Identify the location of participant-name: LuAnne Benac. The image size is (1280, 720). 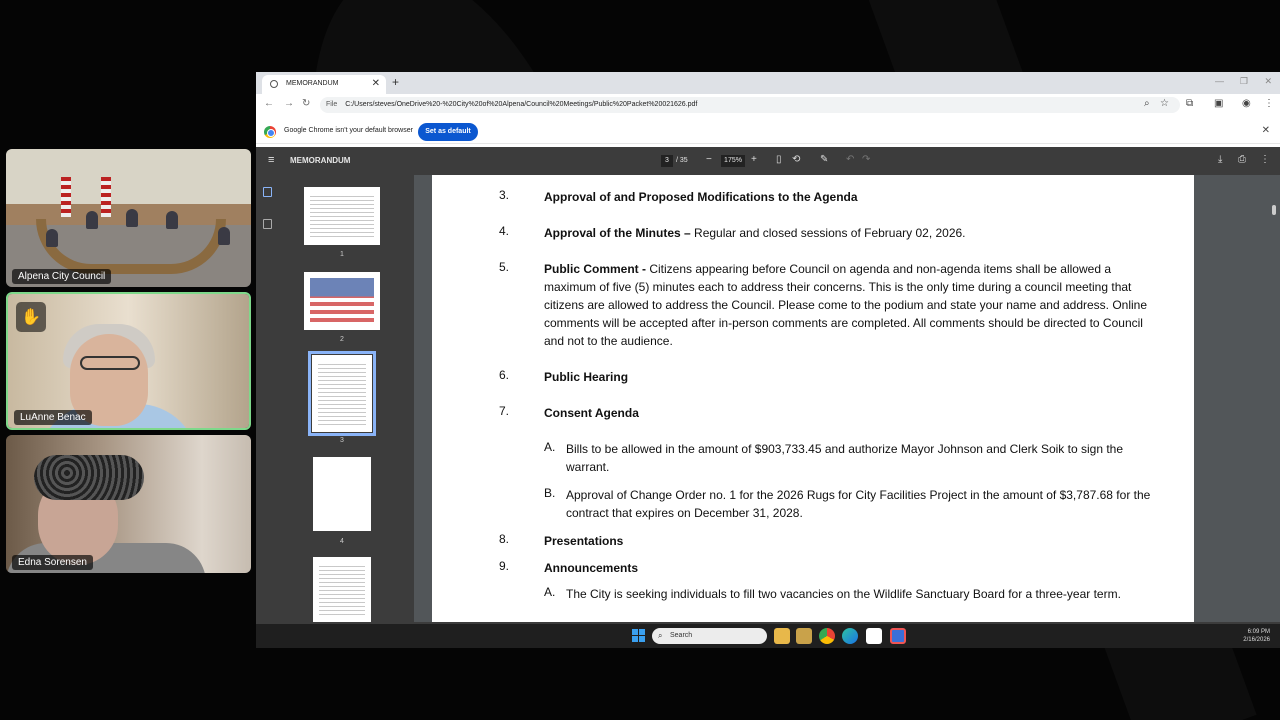
(53, 417).